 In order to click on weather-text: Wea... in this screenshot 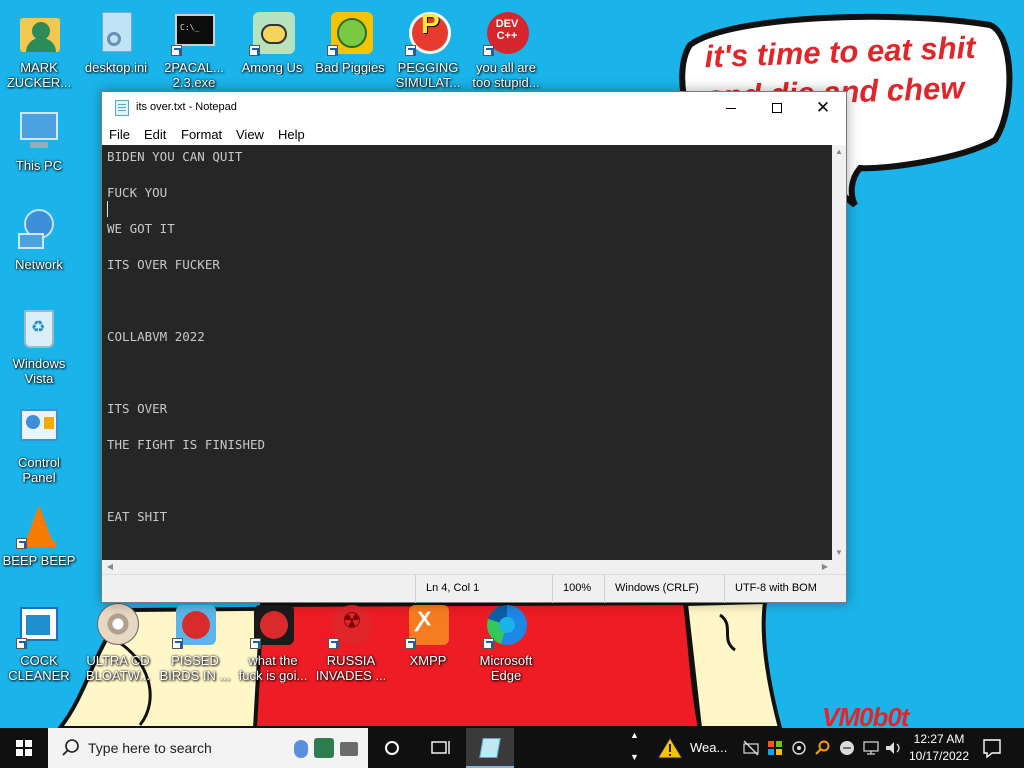, I will do `click(709, 747)`.